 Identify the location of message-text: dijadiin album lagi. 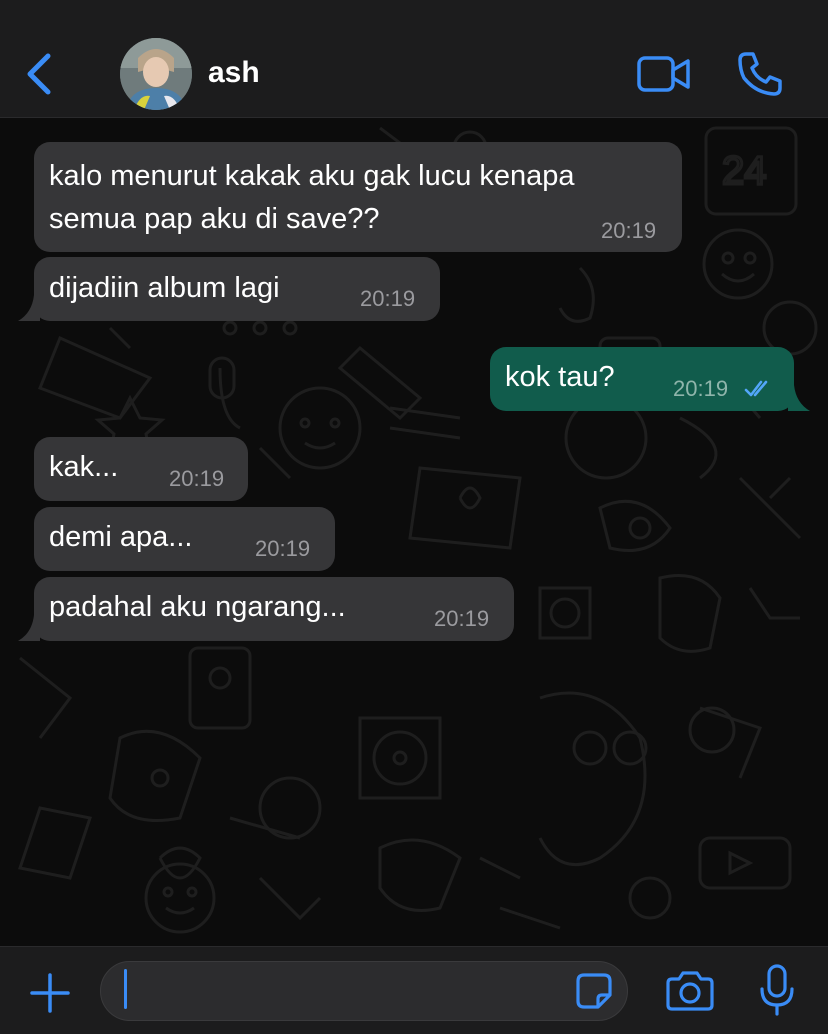
(164, 288).